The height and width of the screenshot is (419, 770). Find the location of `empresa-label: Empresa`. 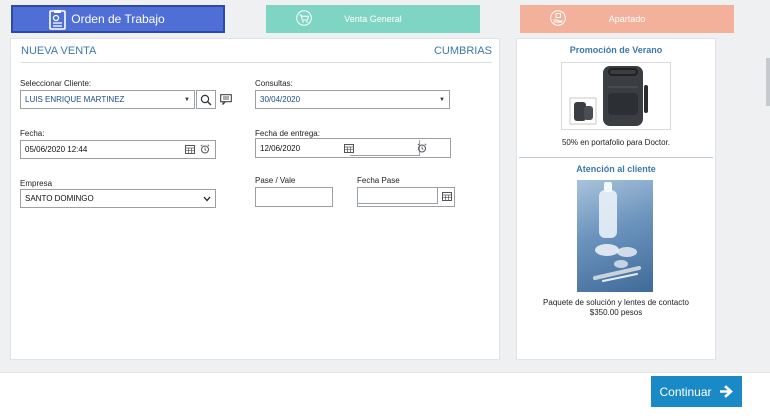

empresa-label: Empresa is located at coordinates (36, 183).